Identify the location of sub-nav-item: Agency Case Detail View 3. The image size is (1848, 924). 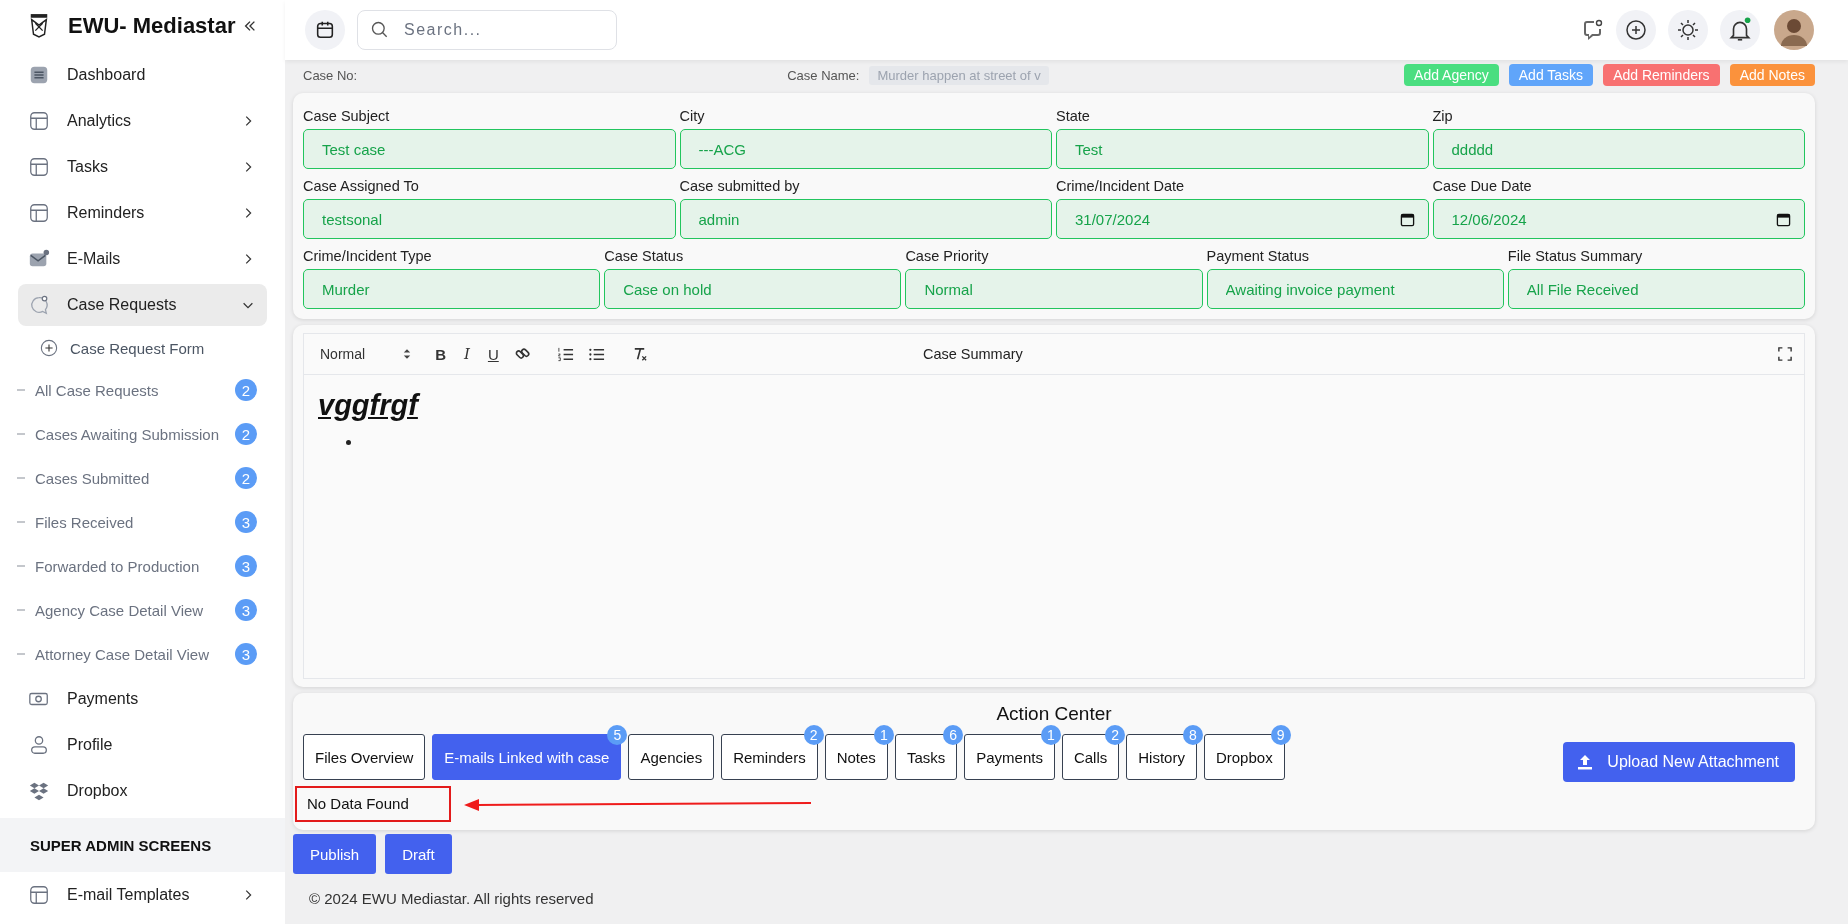
(142, 610).